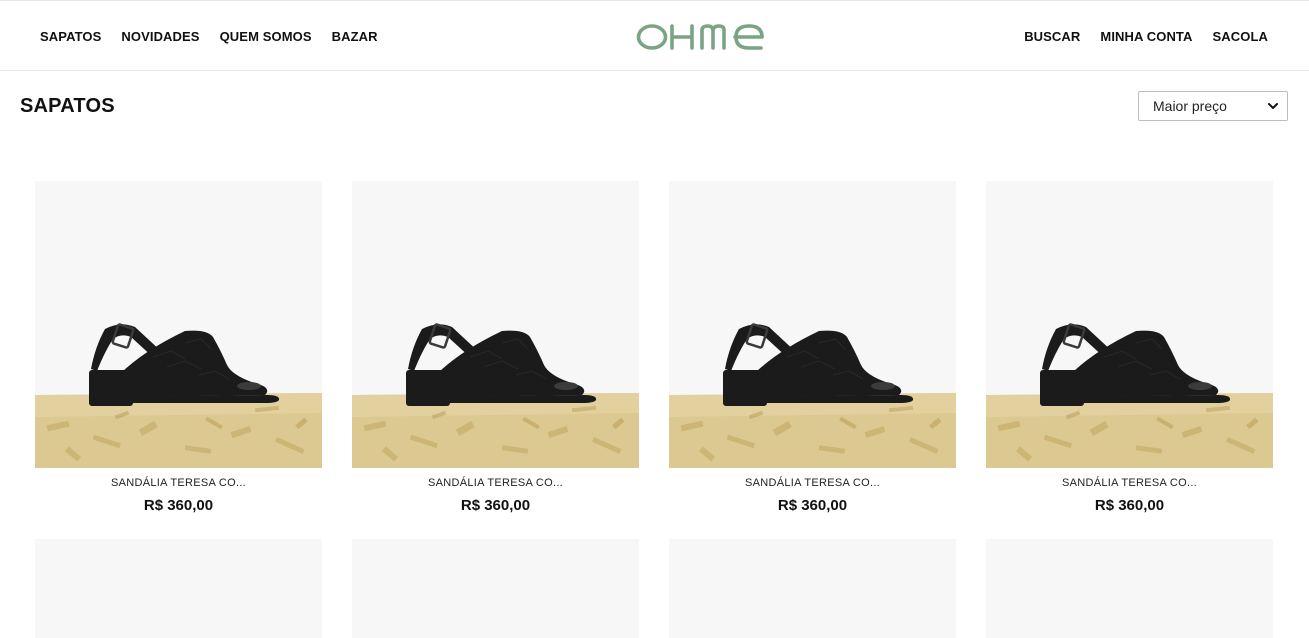  I want to click on sort-selected-value: Maior preço, so click(1190, 106).